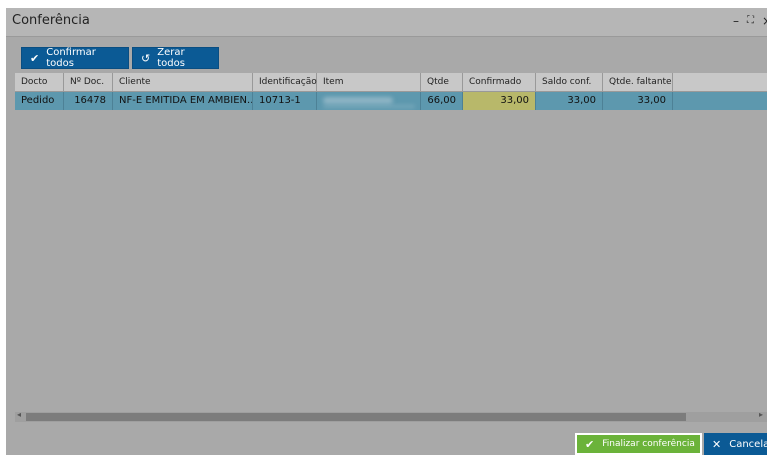 This screenshot has width=767, height=459. What do you see at coordinates (499, 101) in the screenshot?
I see `cell-confirmado-input: 33,00` at bounding box center [499, 101].